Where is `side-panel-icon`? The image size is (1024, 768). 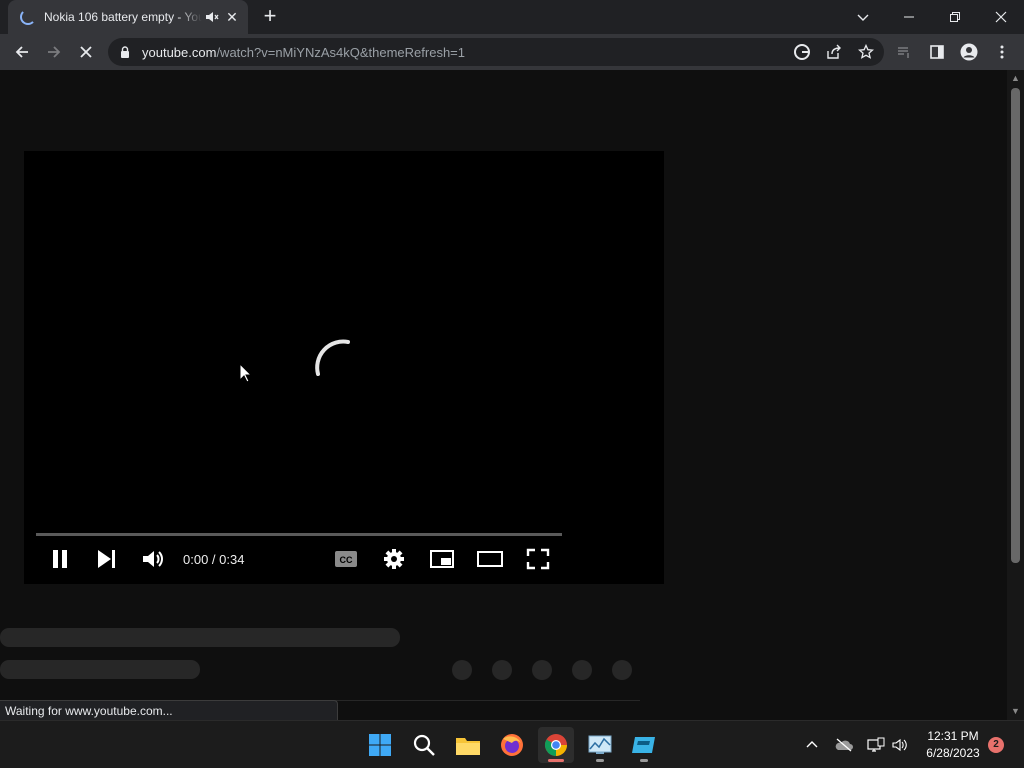
side-panel-icon is located at coordinates (937, 52).